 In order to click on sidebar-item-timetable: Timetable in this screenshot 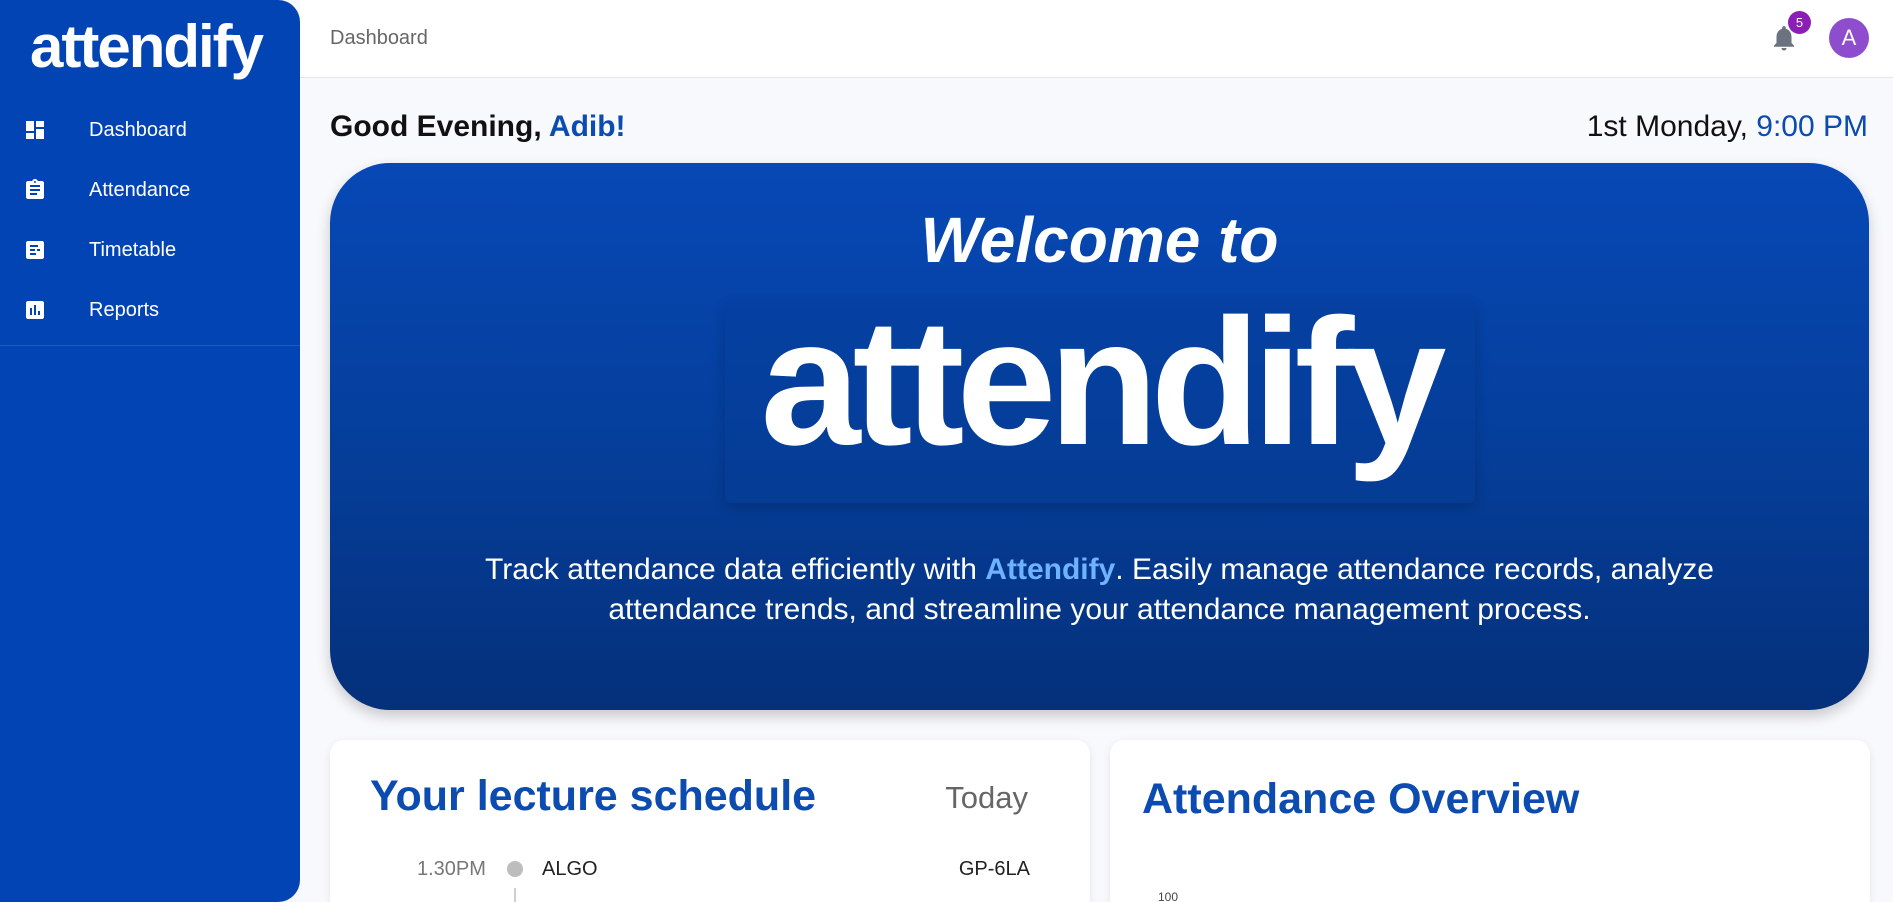, I will do `click(150, 250)`.